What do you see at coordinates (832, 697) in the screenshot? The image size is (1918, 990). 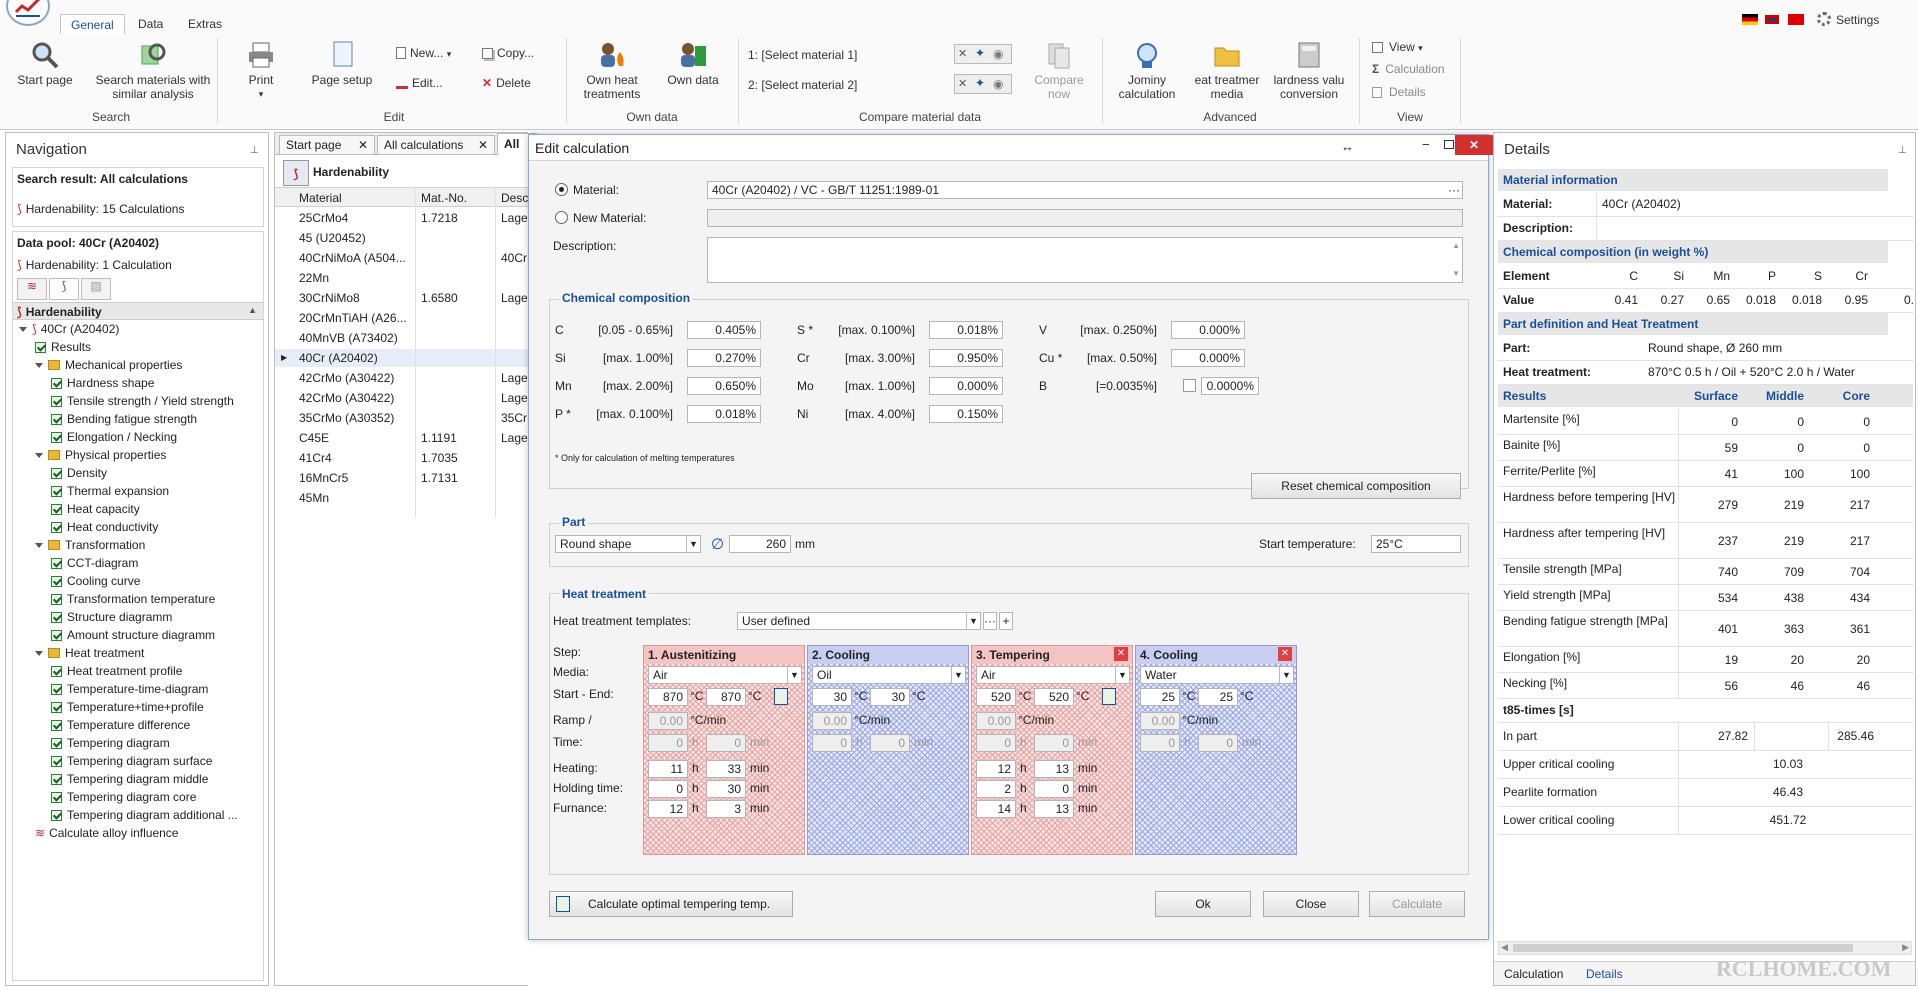 I see `start-temp-field: 30` at bounding box center [832, 697].